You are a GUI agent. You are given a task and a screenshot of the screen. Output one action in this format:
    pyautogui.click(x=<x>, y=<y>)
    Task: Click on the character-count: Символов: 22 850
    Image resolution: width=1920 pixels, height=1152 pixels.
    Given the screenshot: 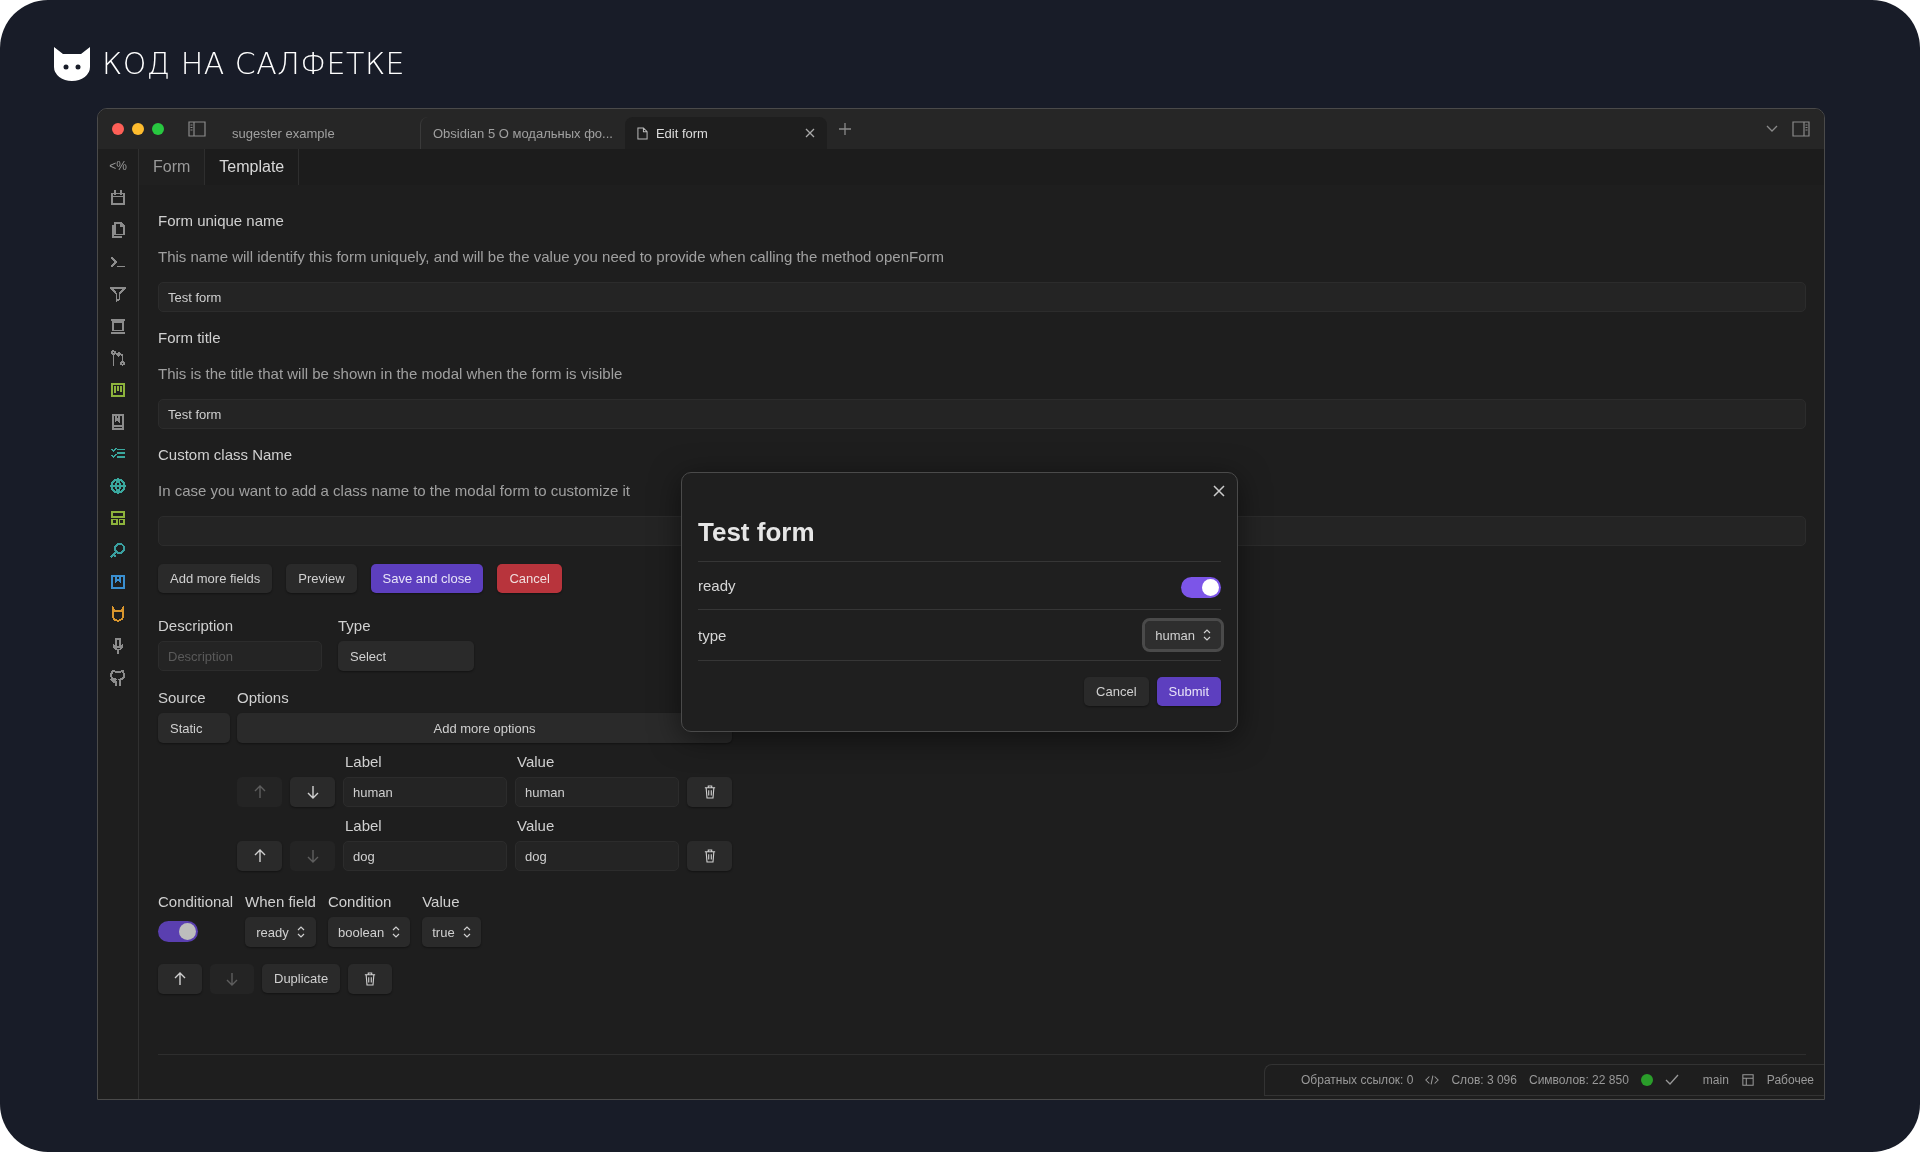 What is the action you would take?
    pyautogui.click(x=1579, y=1080)
    